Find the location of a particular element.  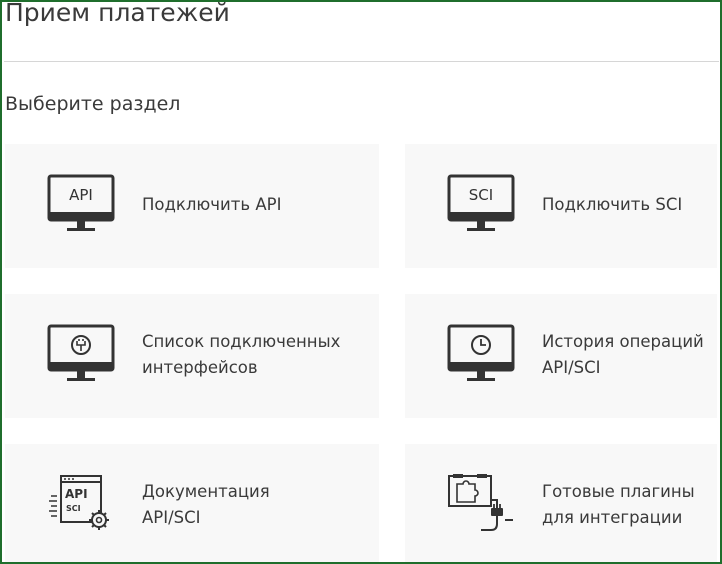

plugin-puzzle-icon is located at coordinates (482, 505).